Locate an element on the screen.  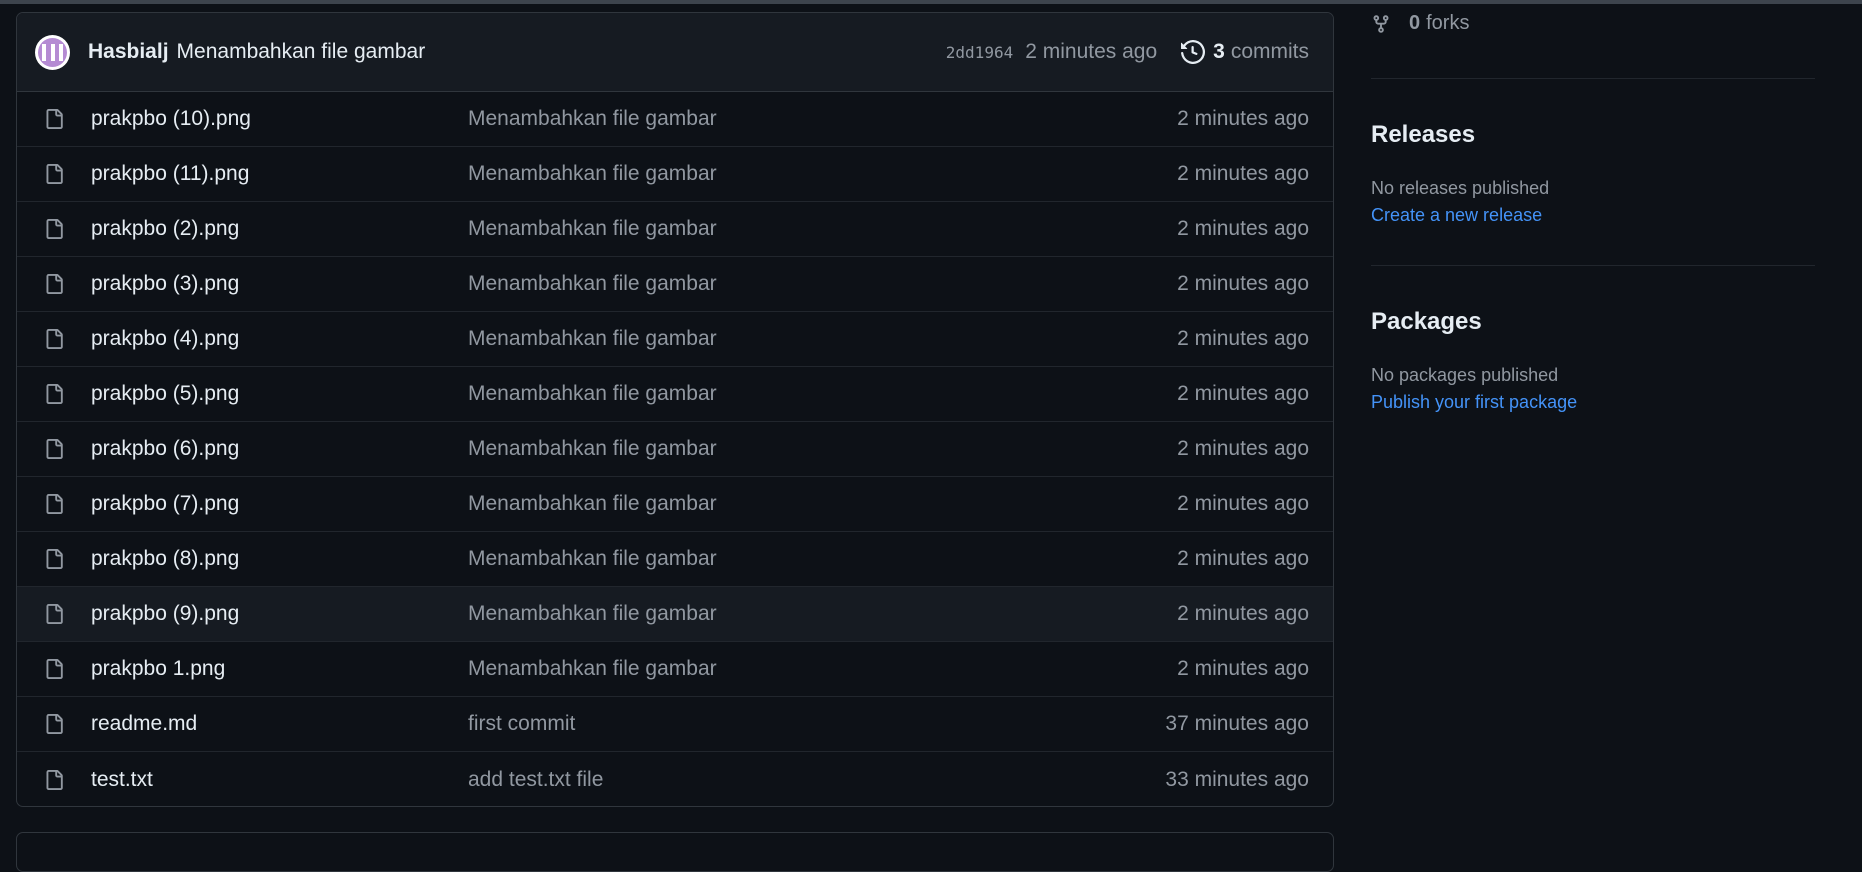
forks-count: 0 is located at coordinates (1415, 23).